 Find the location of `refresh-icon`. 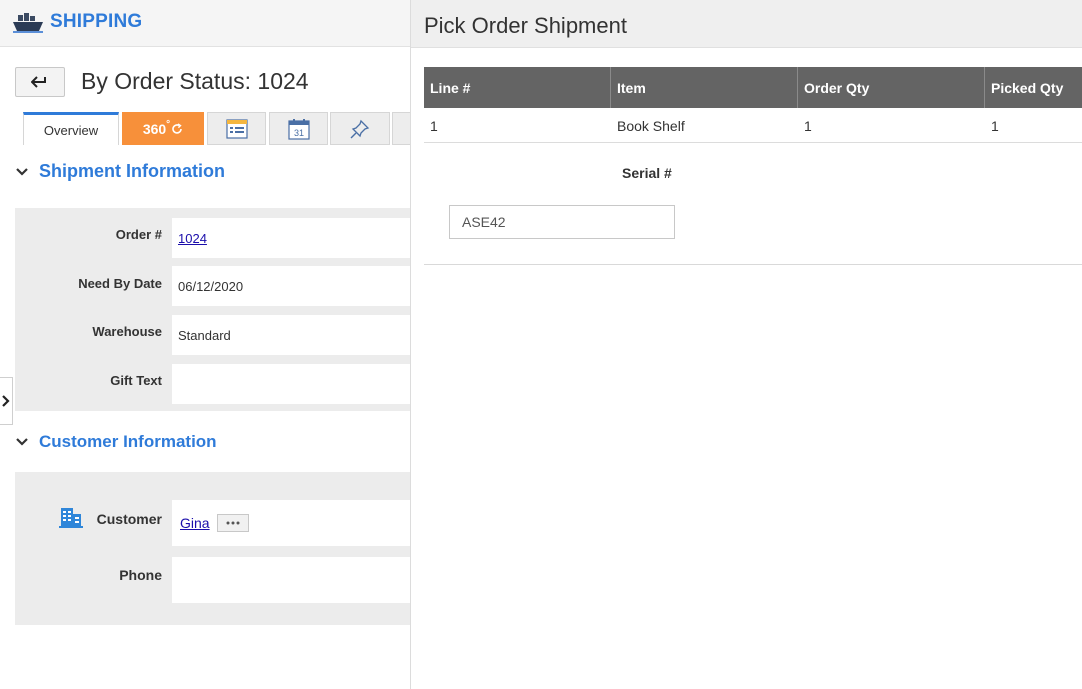

refresh-icon is located at coordinates (177, 128).